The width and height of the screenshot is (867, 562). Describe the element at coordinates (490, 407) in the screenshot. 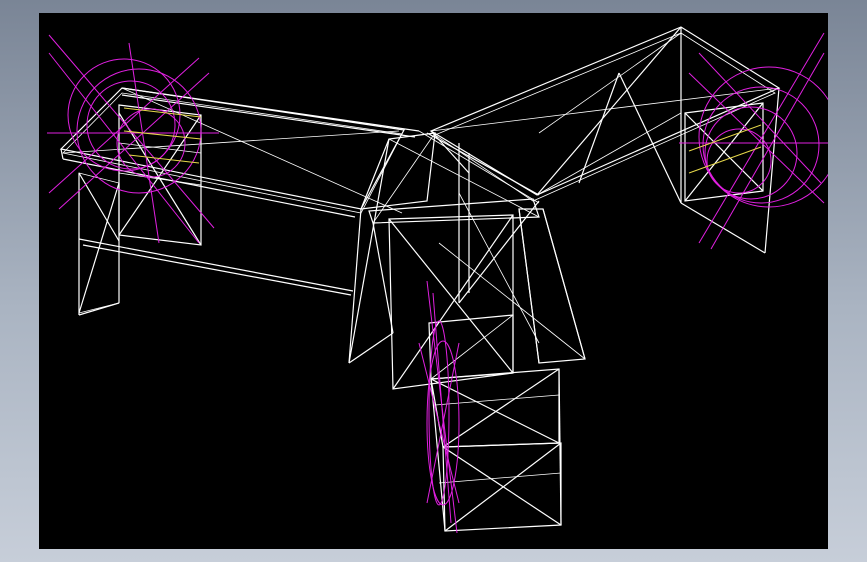

I see `lower-extension-wireframe` at that location.